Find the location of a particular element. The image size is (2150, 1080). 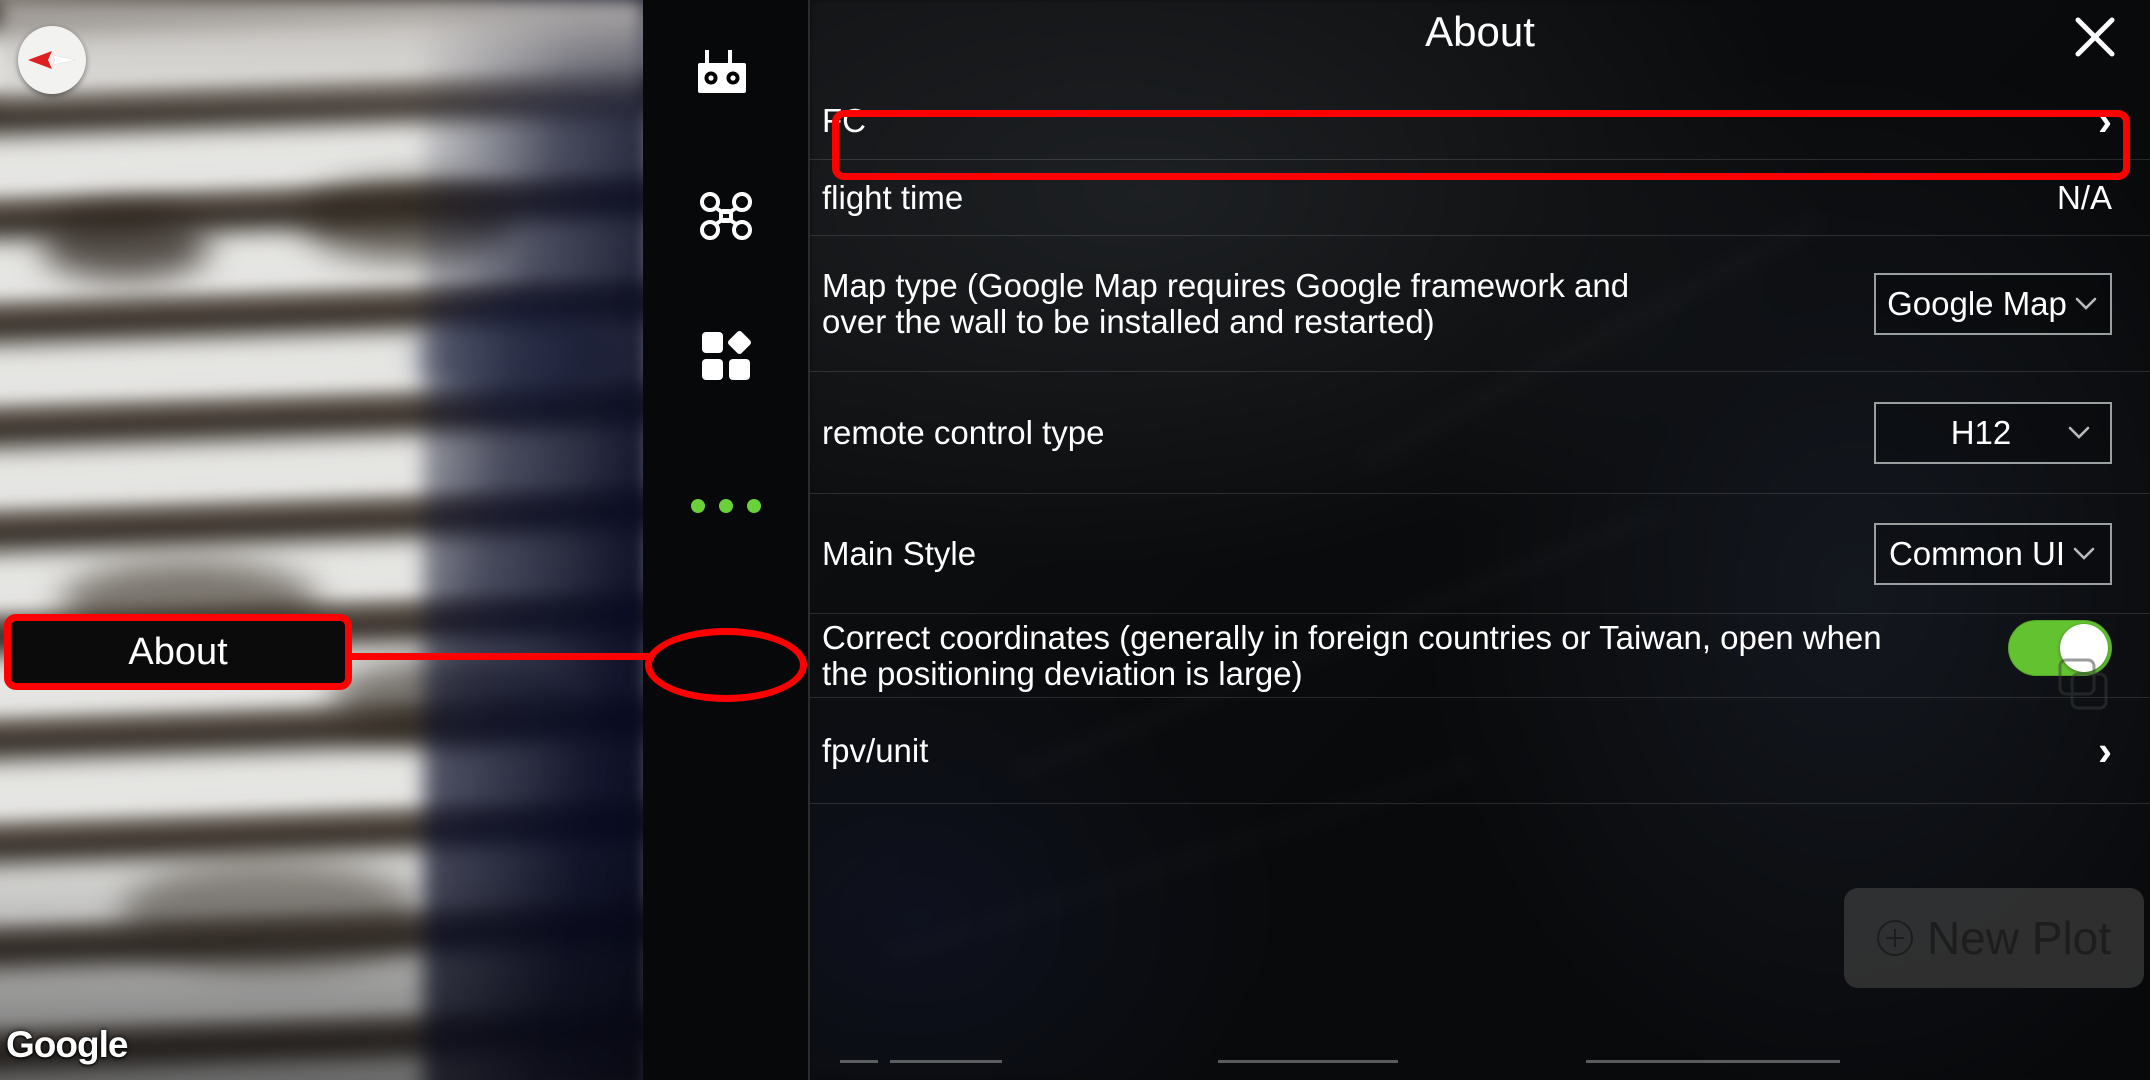

sidebar-item-apps is located at coordinates (725, 358).